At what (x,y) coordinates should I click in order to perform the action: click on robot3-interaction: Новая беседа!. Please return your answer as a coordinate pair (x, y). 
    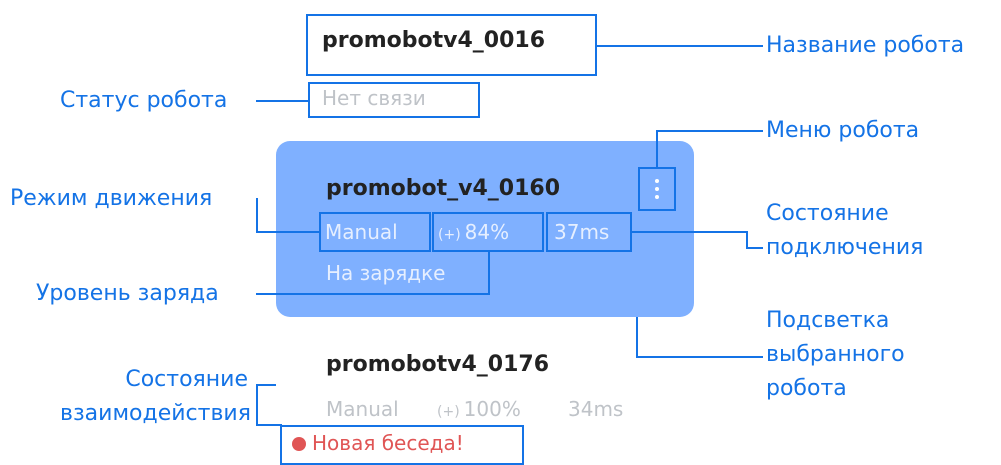
    Looking at the image, I should click on (388, 443).